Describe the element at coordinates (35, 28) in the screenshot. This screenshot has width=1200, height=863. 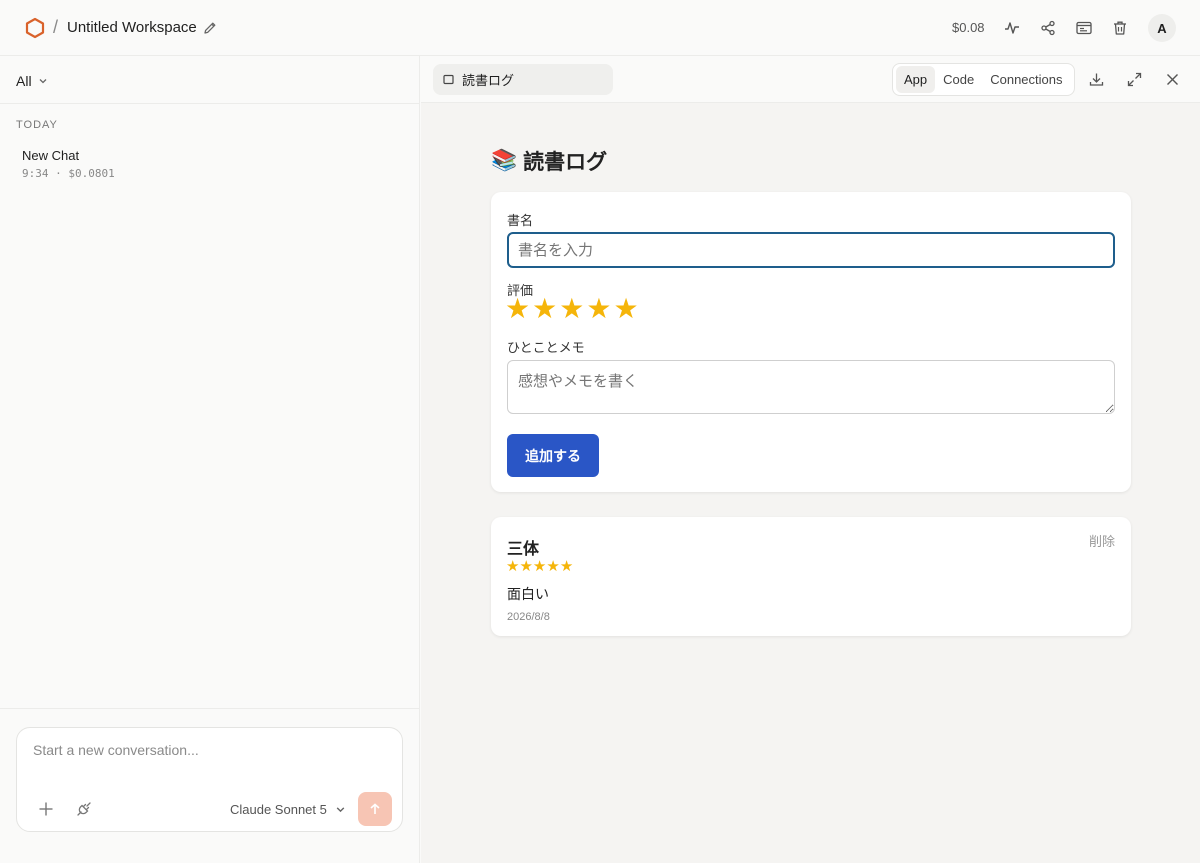
I see `hexagon-logo-icon` at that location.